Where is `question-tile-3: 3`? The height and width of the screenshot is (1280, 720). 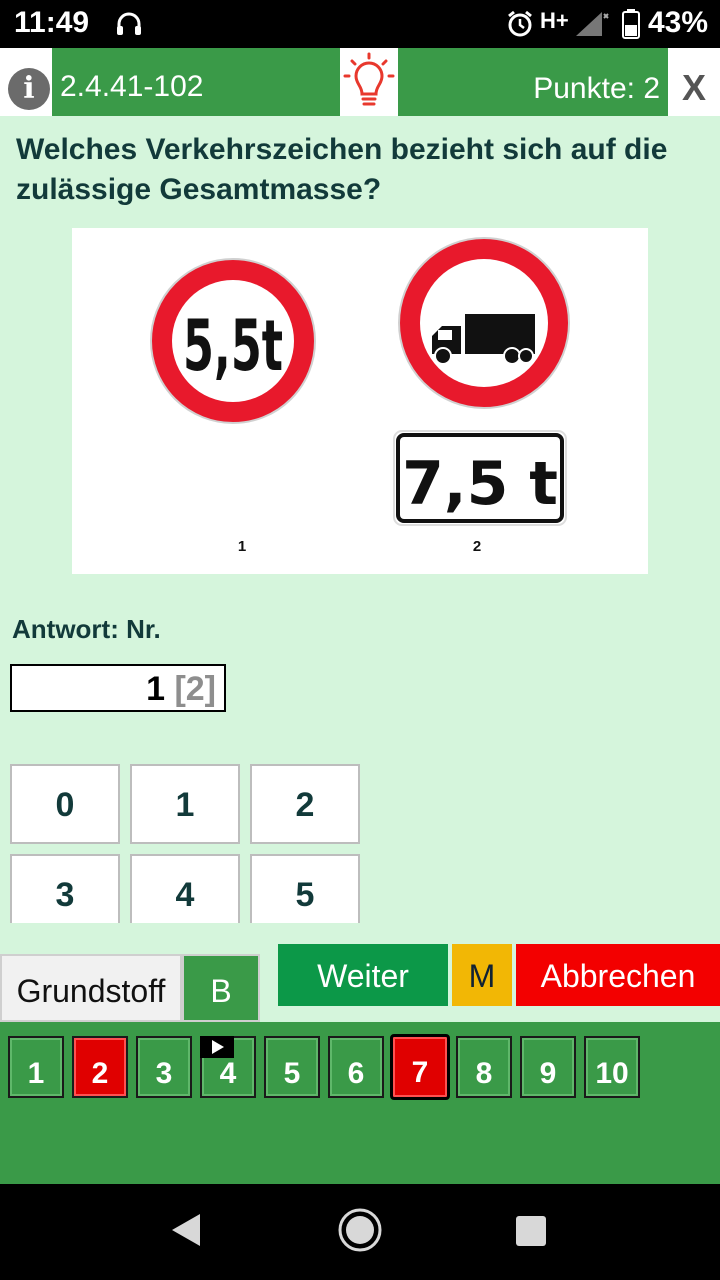
question-tile-3: 3 is located at coordinates (164, 1067).